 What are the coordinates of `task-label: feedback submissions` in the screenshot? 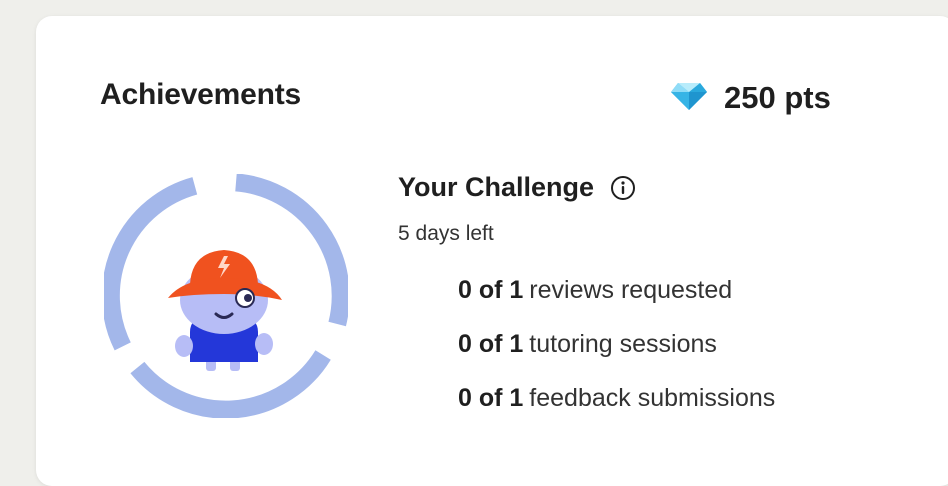 It's located at (652, 398).